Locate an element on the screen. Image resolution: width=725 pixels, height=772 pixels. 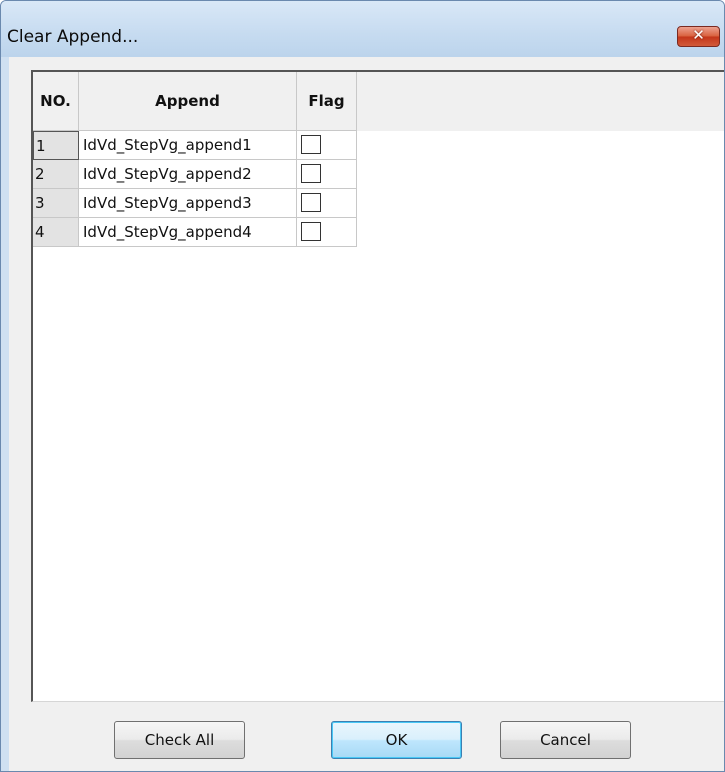
append-name-cell: IdVd_StepVg_append4 is located at coordinates (188, 232).